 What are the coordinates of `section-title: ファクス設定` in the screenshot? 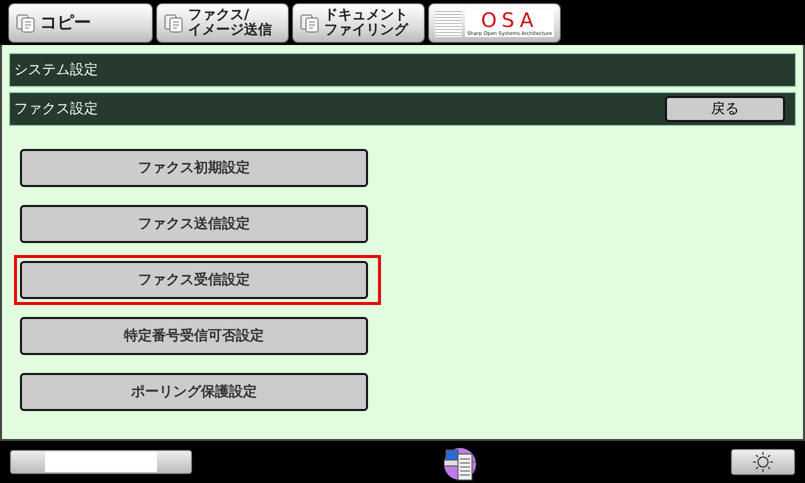 It's located at (56, 109).